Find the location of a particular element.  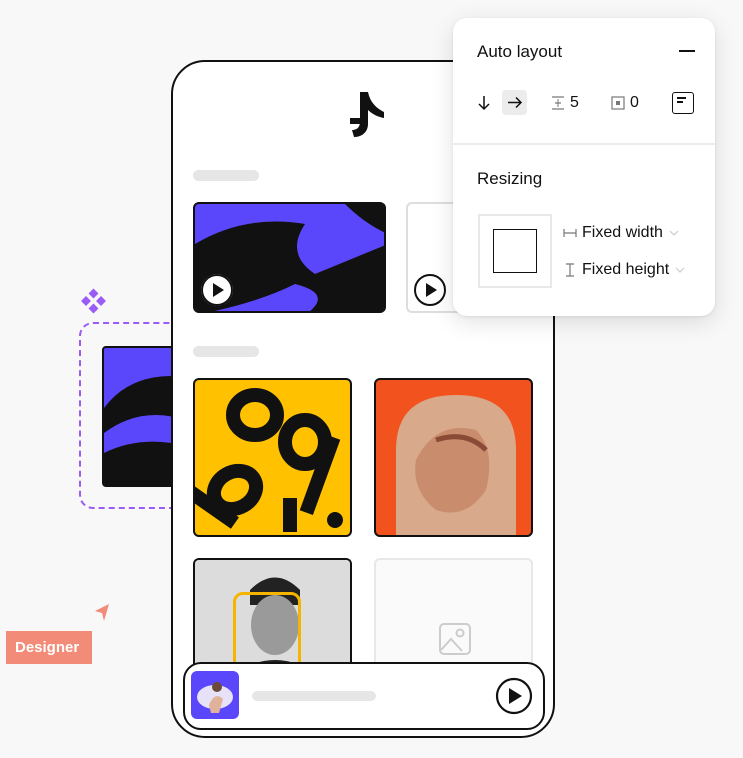

fixed-width-label: Fixed width is located at coordinates (622, 232).